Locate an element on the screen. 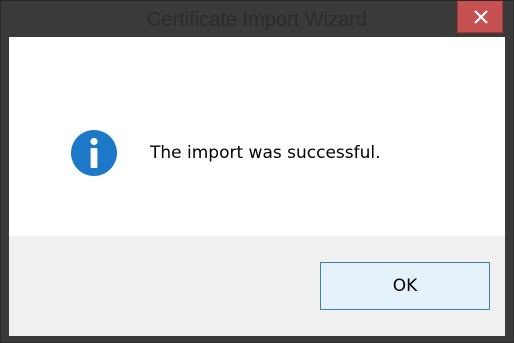 The image size is (514, 343). close-icon is located at coordinates (481, 17).